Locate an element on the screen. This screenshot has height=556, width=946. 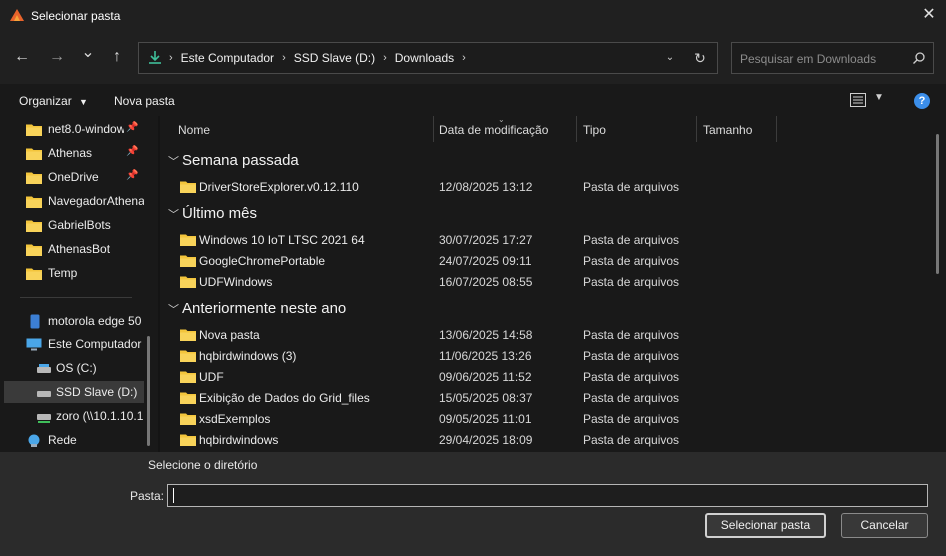
forward-button: → is located at coordinates (57, 57).